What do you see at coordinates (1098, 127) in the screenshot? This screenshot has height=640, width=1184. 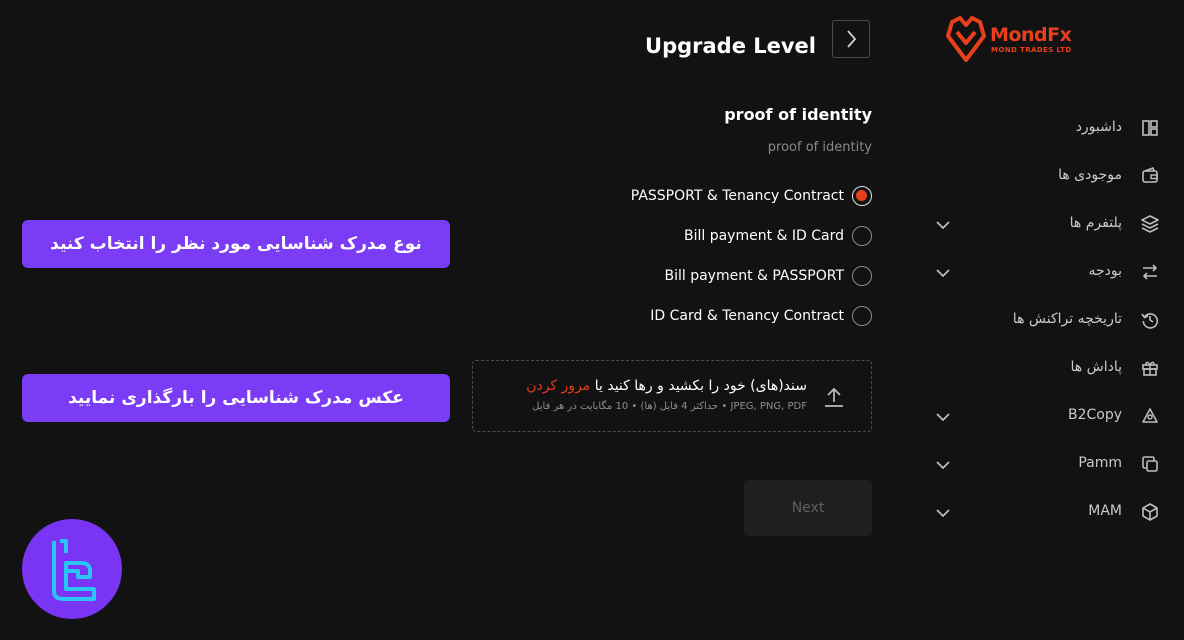 I see `sidebar-item-label: داشبورد` at bounding box center [1098, 127].